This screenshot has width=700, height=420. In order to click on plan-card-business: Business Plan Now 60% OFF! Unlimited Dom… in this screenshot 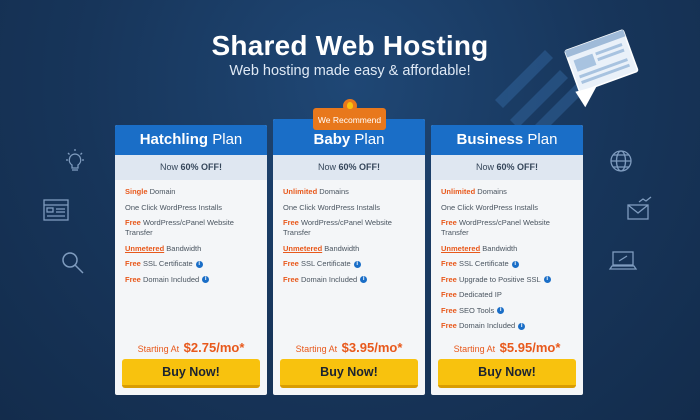, I will do `click(507, 260)`.